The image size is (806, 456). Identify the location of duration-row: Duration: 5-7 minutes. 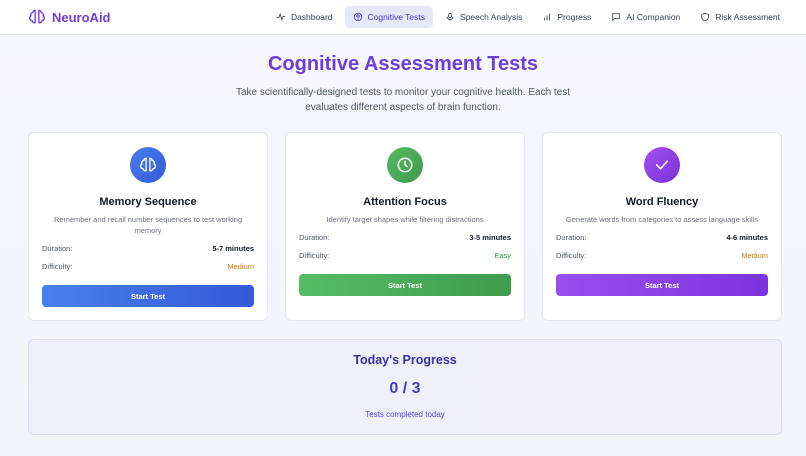
(148, 248).